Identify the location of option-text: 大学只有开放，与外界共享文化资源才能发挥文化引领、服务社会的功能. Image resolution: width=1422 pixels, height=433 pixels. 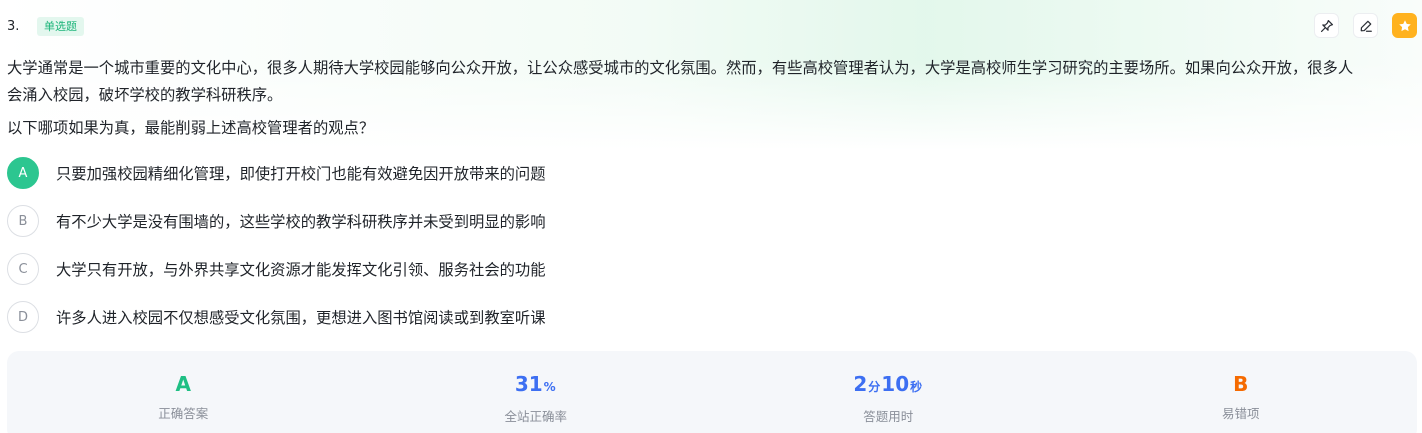
(301, 270).